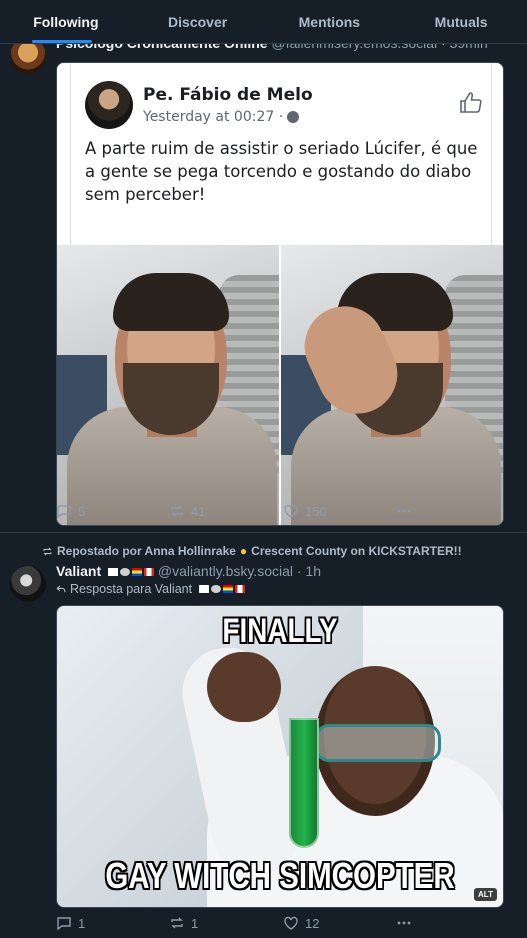 The height and width of the screenshot is (938, 527). I want to click on reposter-display-extra: Crescent County on KICKSTARTER!!, so click(356, 551).